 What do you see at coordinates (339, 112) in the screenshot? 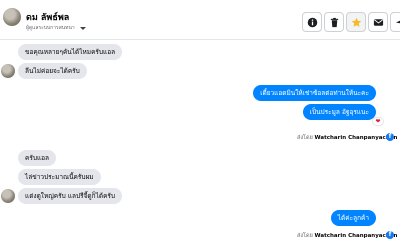
I see `message-bubble-outgoing: เป็นประมูล อัฐอุรแนะ` at bounding box center [339, 112].